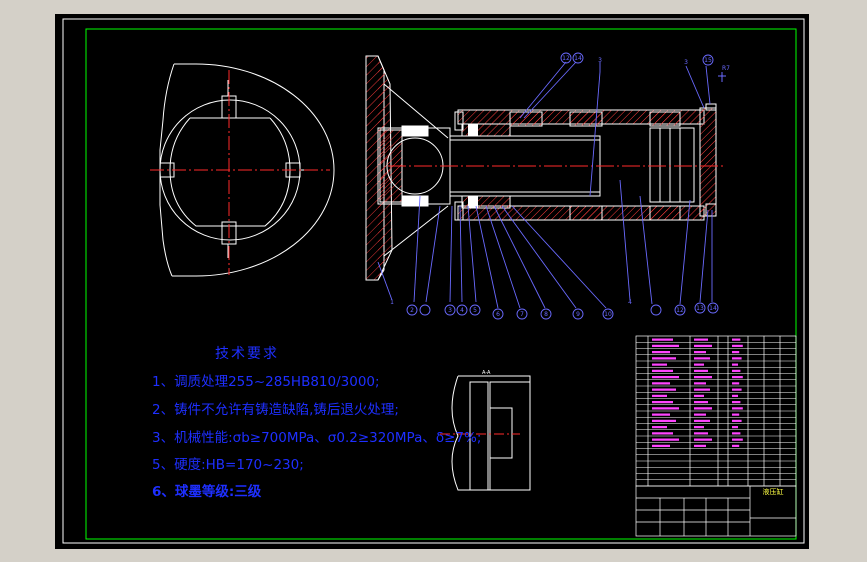 The height and width of the screenshot is (562, 867). Describe the element at coordinates (317, 438) in the screenshot. I see `tech-req-item-3: 3、机械性能:σb≥700MPa、σ0.2≥320MPa、δ≥7%;` at that location.